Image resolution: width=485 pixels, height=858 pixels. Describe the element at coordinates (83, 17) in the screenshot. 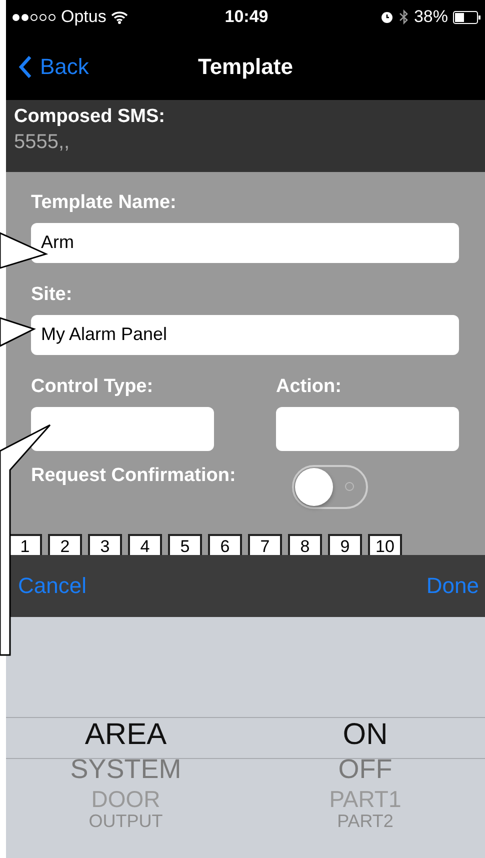

I see `carrier-name: Optus` at that location.